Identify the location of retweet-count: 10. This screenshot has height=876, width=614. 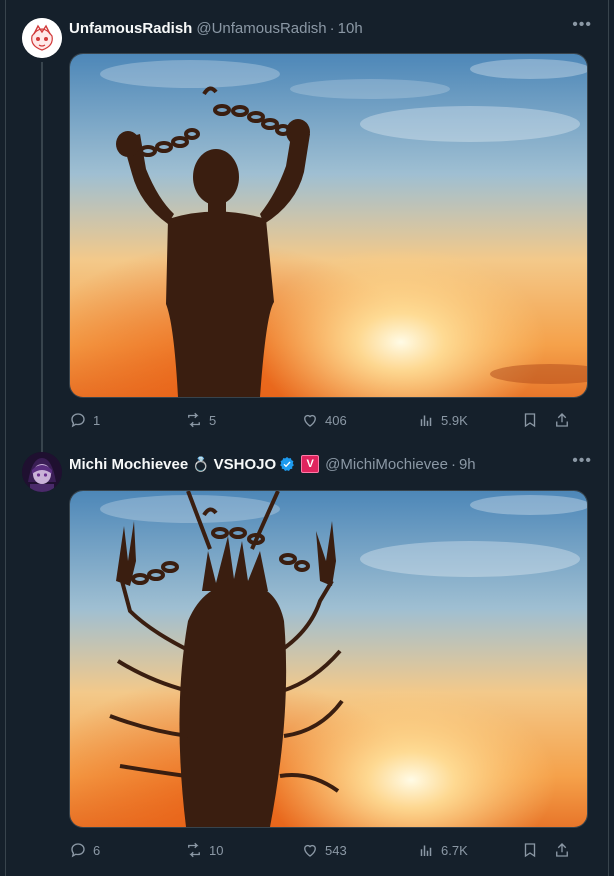
(216, 850).